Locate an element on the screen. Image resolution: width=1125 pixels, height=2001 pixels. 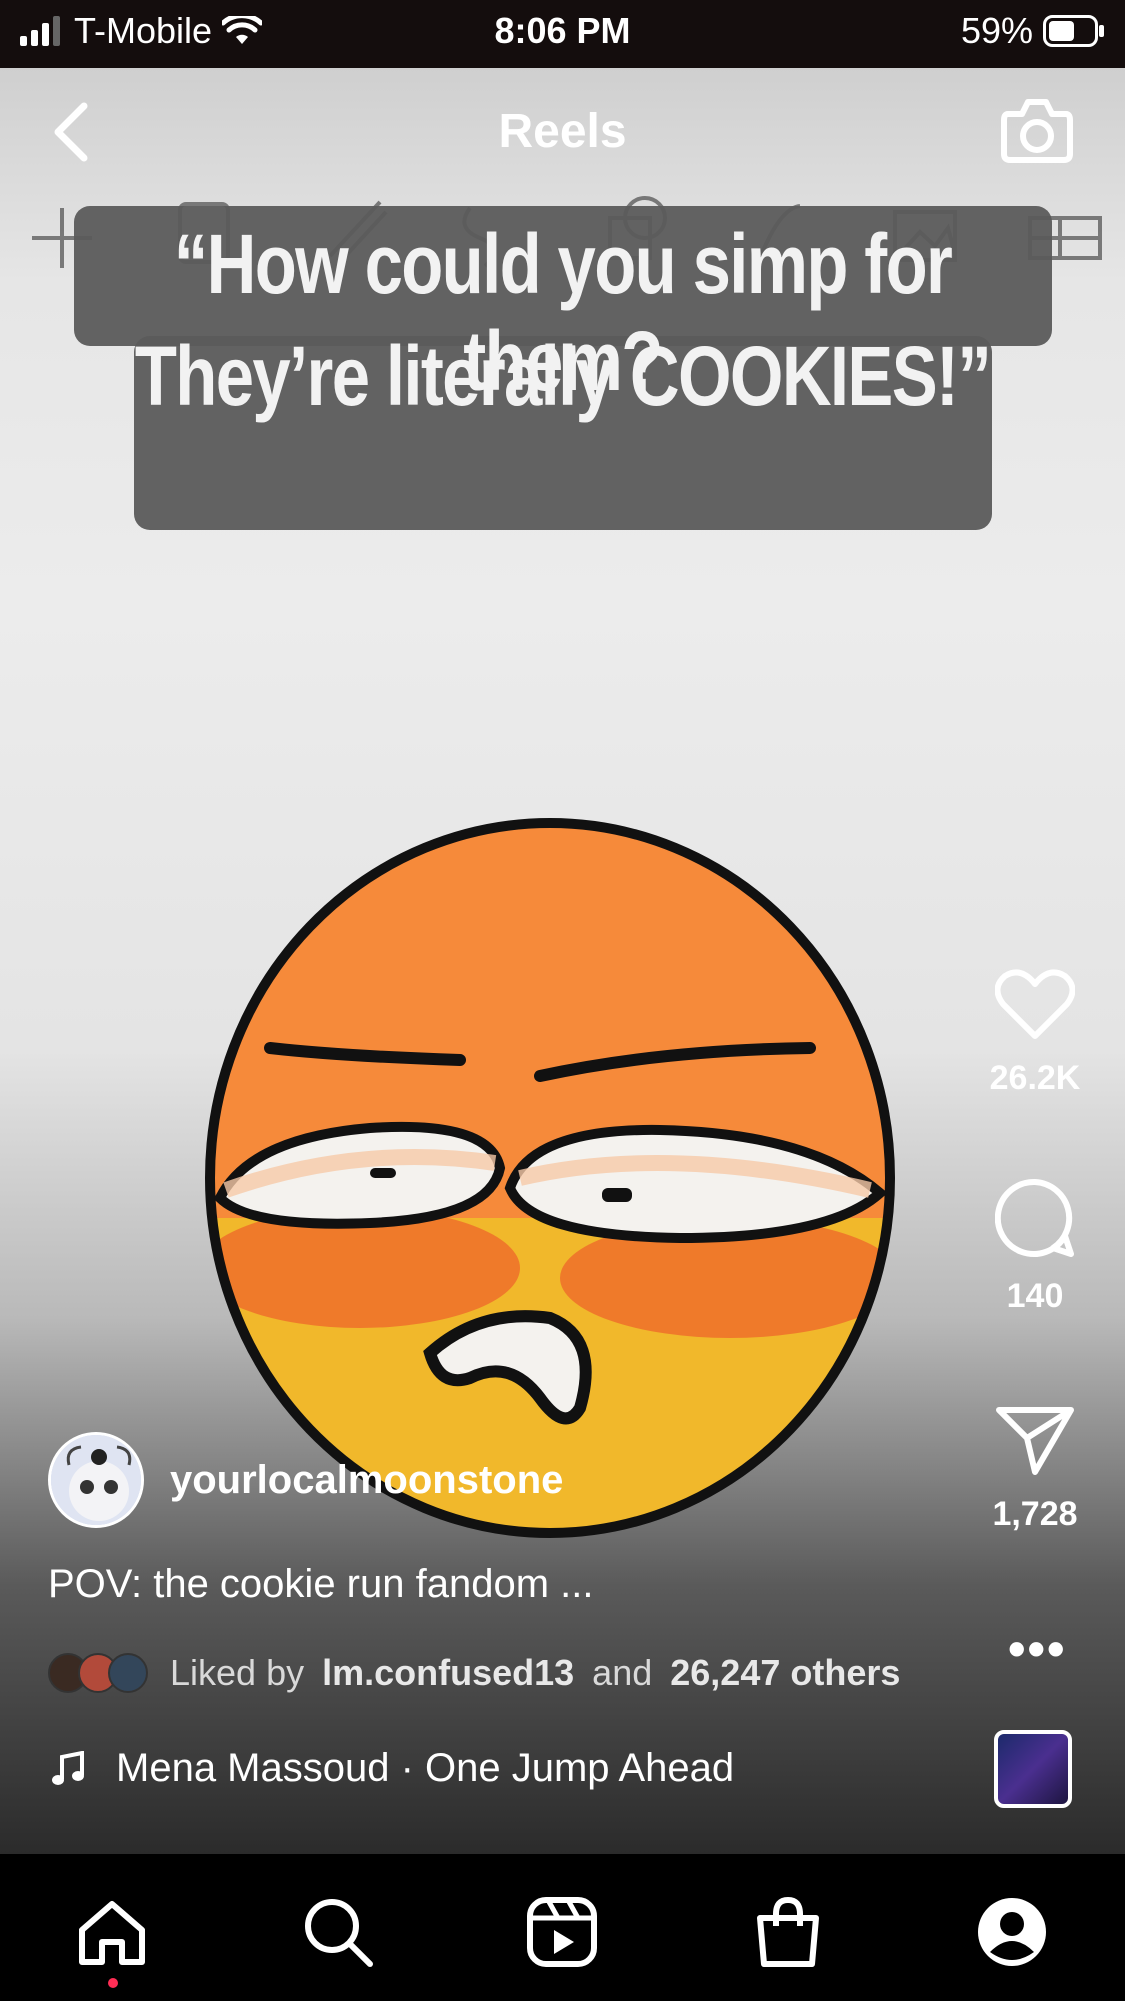
like-action: 26.2K is located at coordinates (1035, 1033).